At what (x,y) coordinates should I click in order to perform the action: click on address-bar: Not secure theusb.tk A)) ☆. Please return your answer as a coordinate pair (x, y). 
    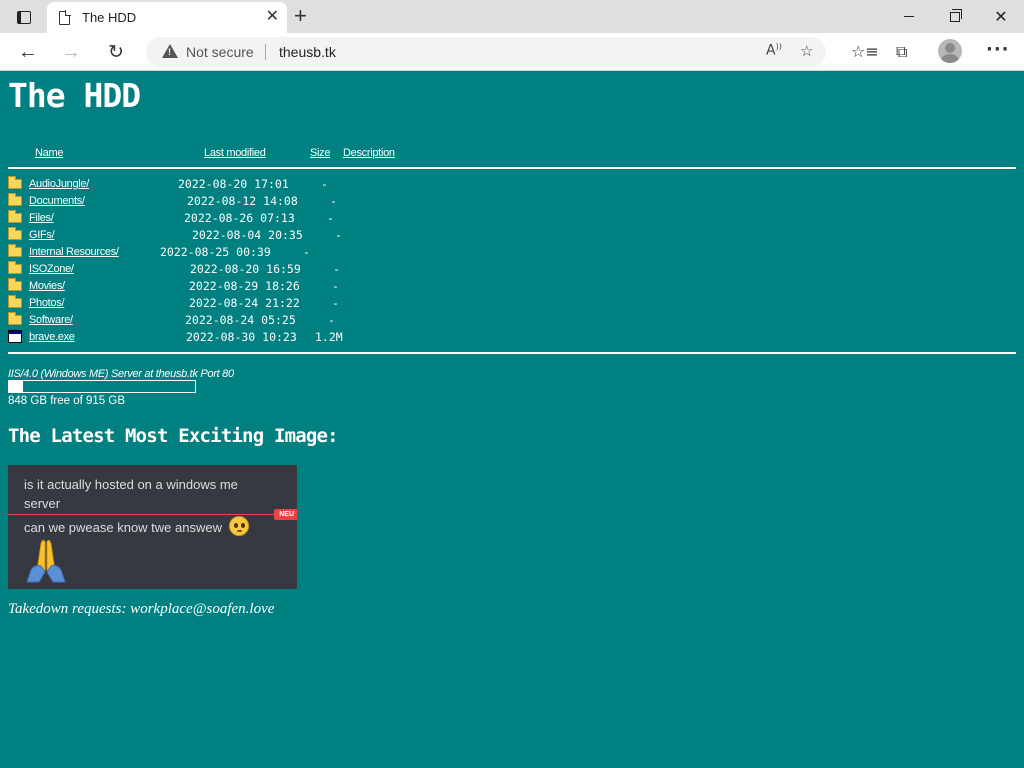
    Looking at the image, I should click on (486, 52).